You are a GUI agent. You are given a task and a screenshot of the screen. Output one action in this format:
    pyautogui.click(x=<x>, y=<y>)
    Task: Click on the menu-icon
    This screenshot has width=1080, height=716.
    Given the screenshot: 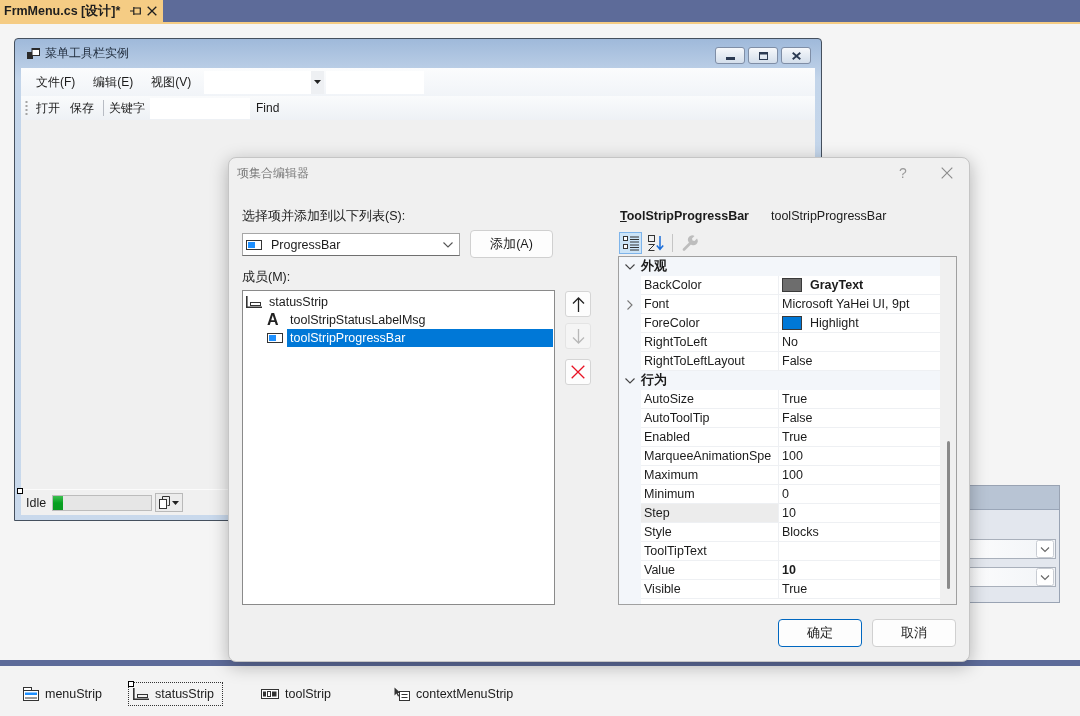 What is the action you would take?
    pyautogui.click(x=31, y=694)
    